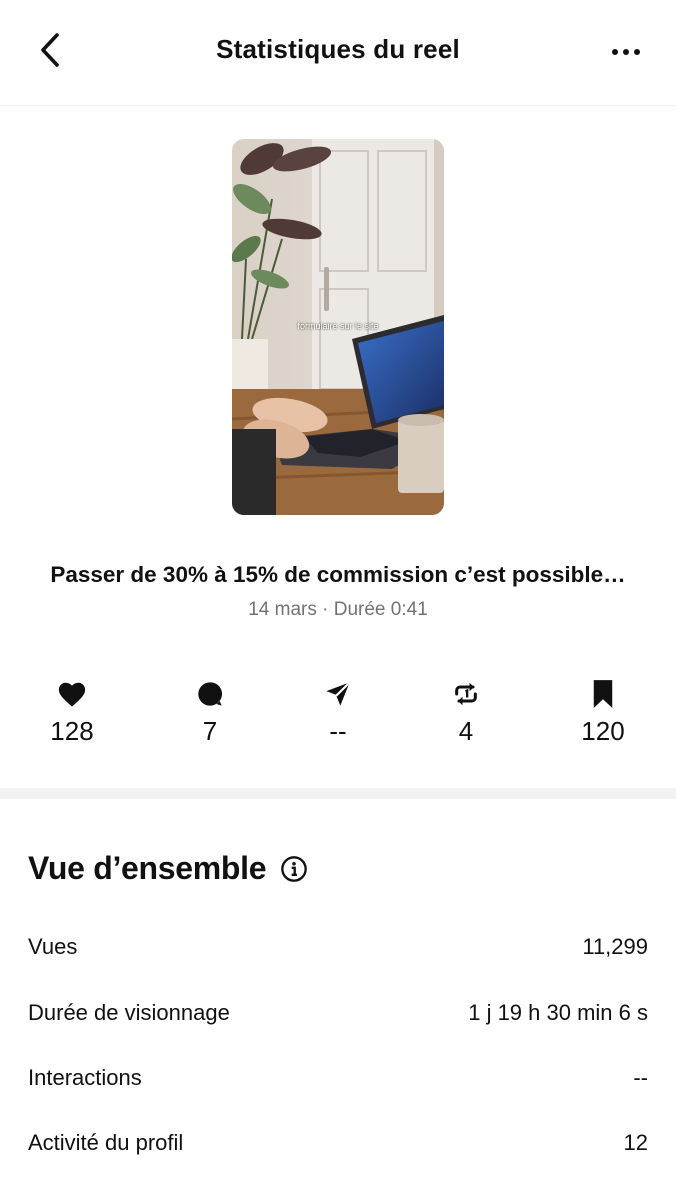  I want to click on stat-value: --, so click(640, 1077).